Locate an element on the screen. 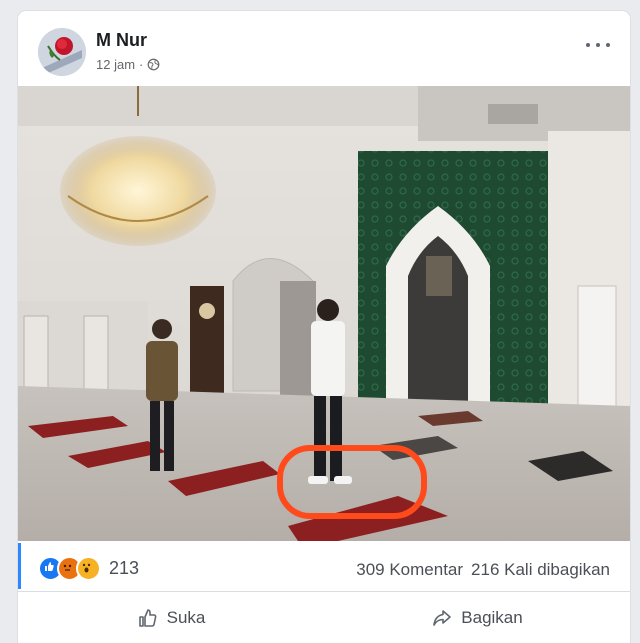 This screenshot has width=640, height=643. like-button-label: Suka is located at coordinates (186, 617).